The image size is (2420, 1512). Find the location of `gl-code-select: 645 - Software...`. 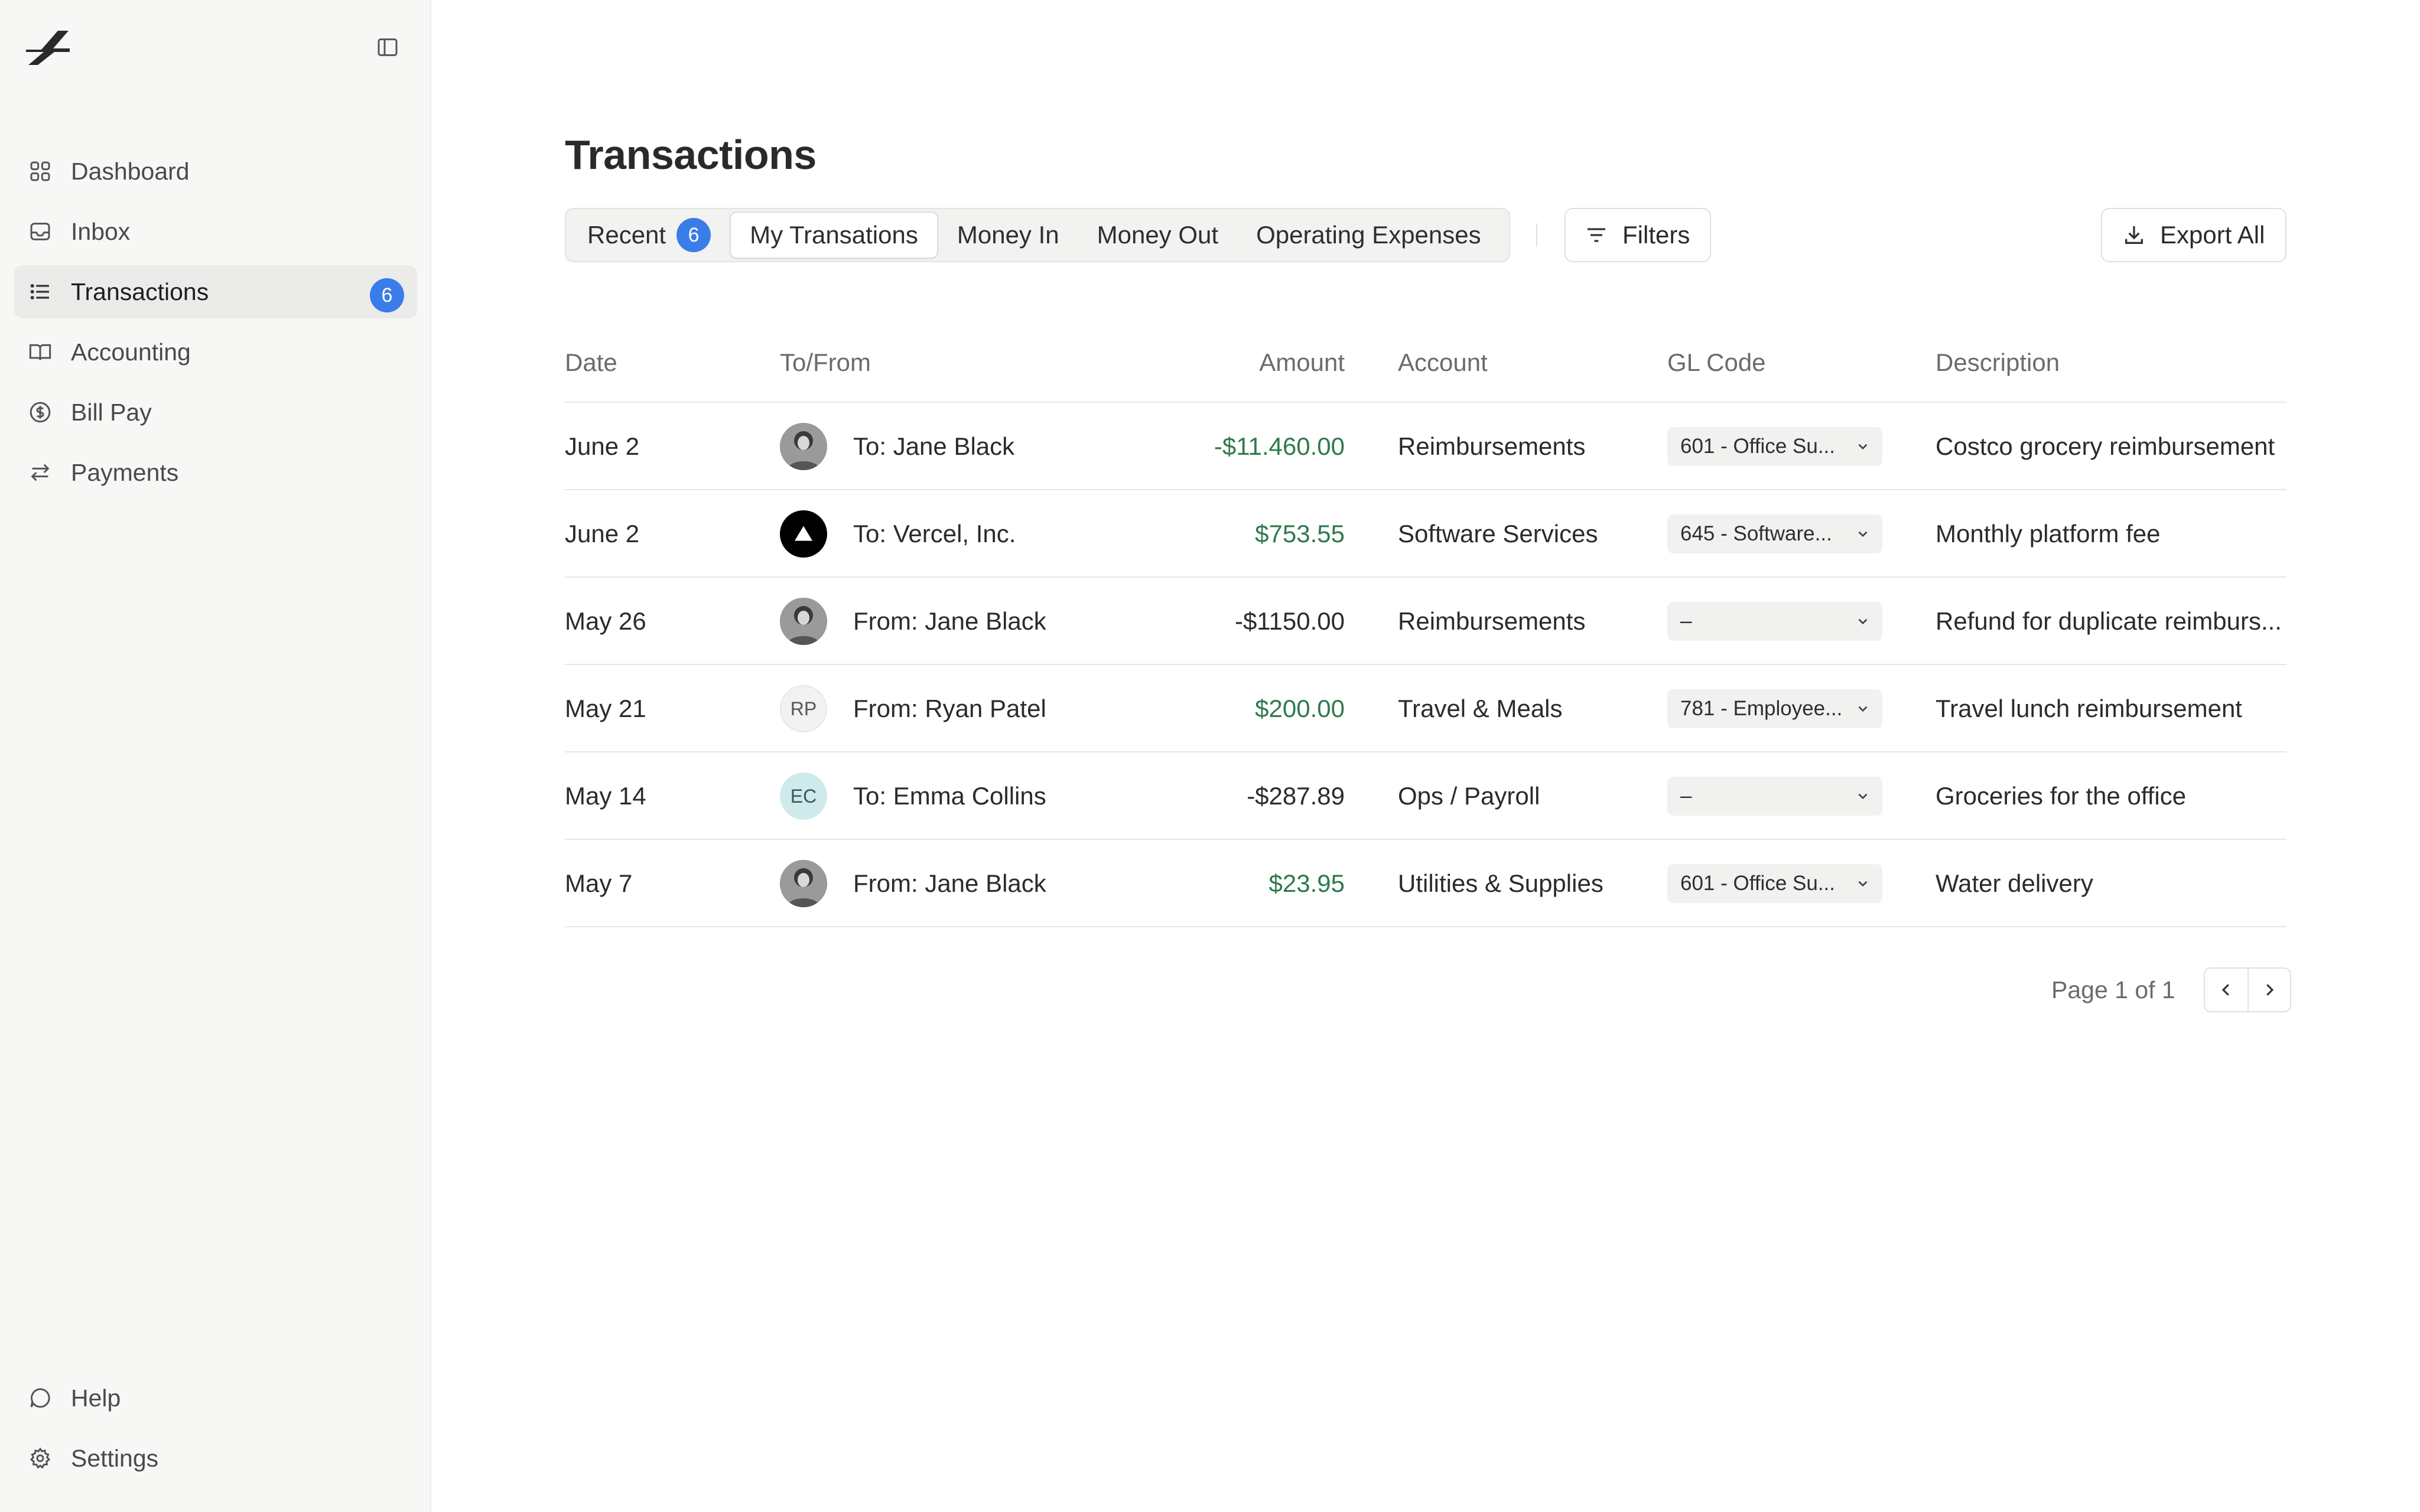

gl-code-select: 645 - Software... is located at coordinates (1774, 533).